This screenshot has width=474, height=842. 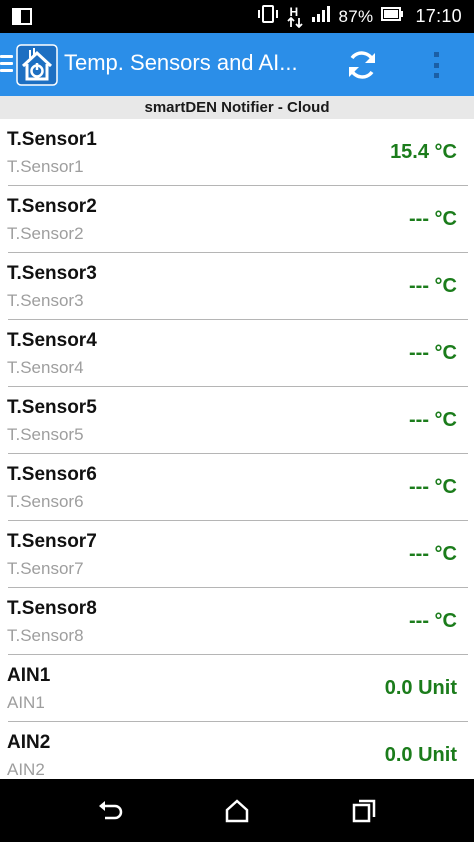 I want to click on list-item: T.Sensor6 T.Sensor6 --- °C, so click(x=237, y=487).